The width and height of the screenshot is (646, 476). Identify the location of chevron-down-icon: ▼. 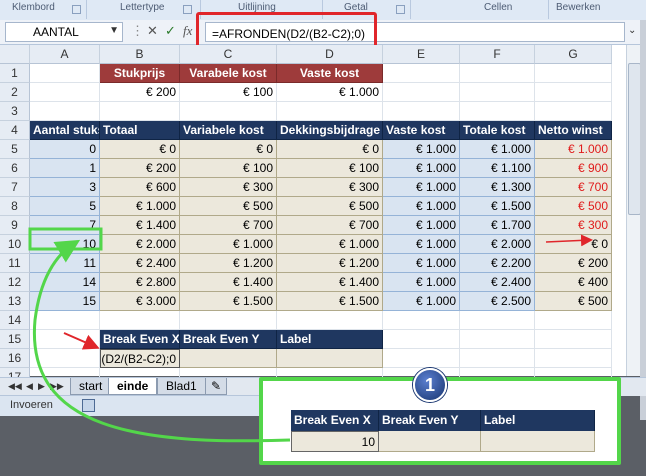
(114, 30).